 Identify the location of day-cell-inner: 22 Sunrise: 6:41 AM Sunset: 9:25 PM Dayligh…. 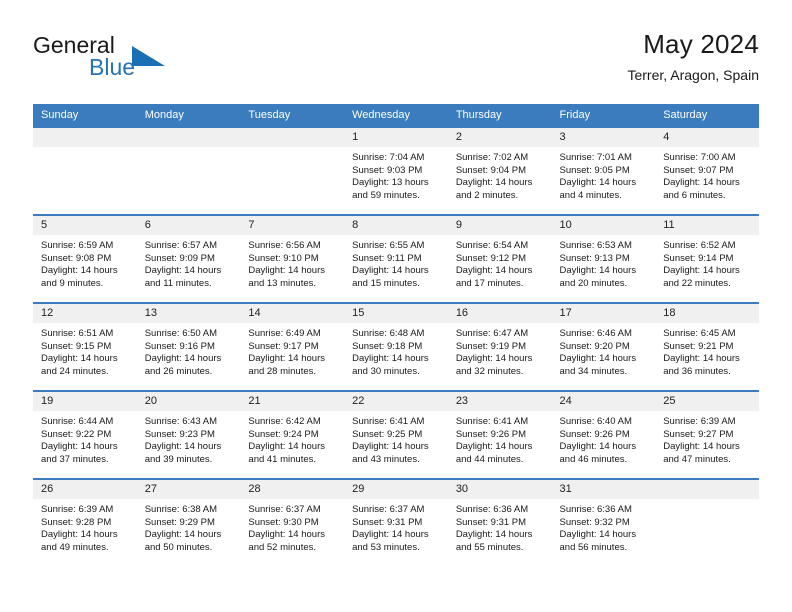
(396, 435).